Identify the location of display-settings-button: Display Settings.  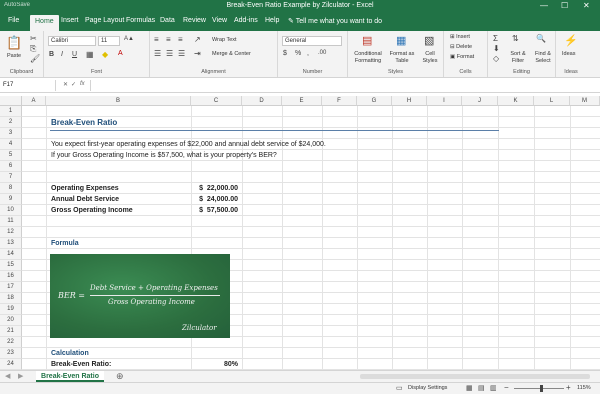
(427, 388).